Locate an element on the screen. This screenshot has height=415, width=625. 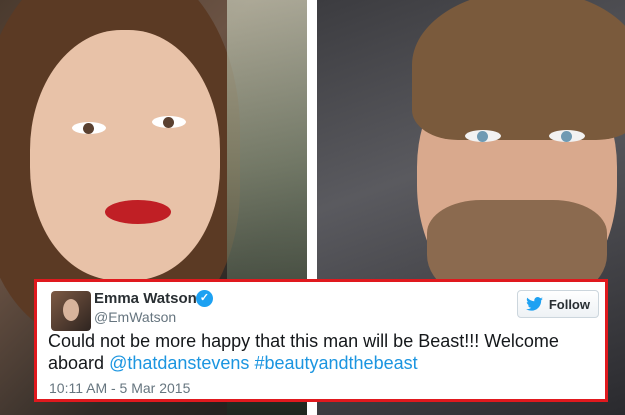
tweet-author-name: Emma Watson is located at coordinates (145, 298).